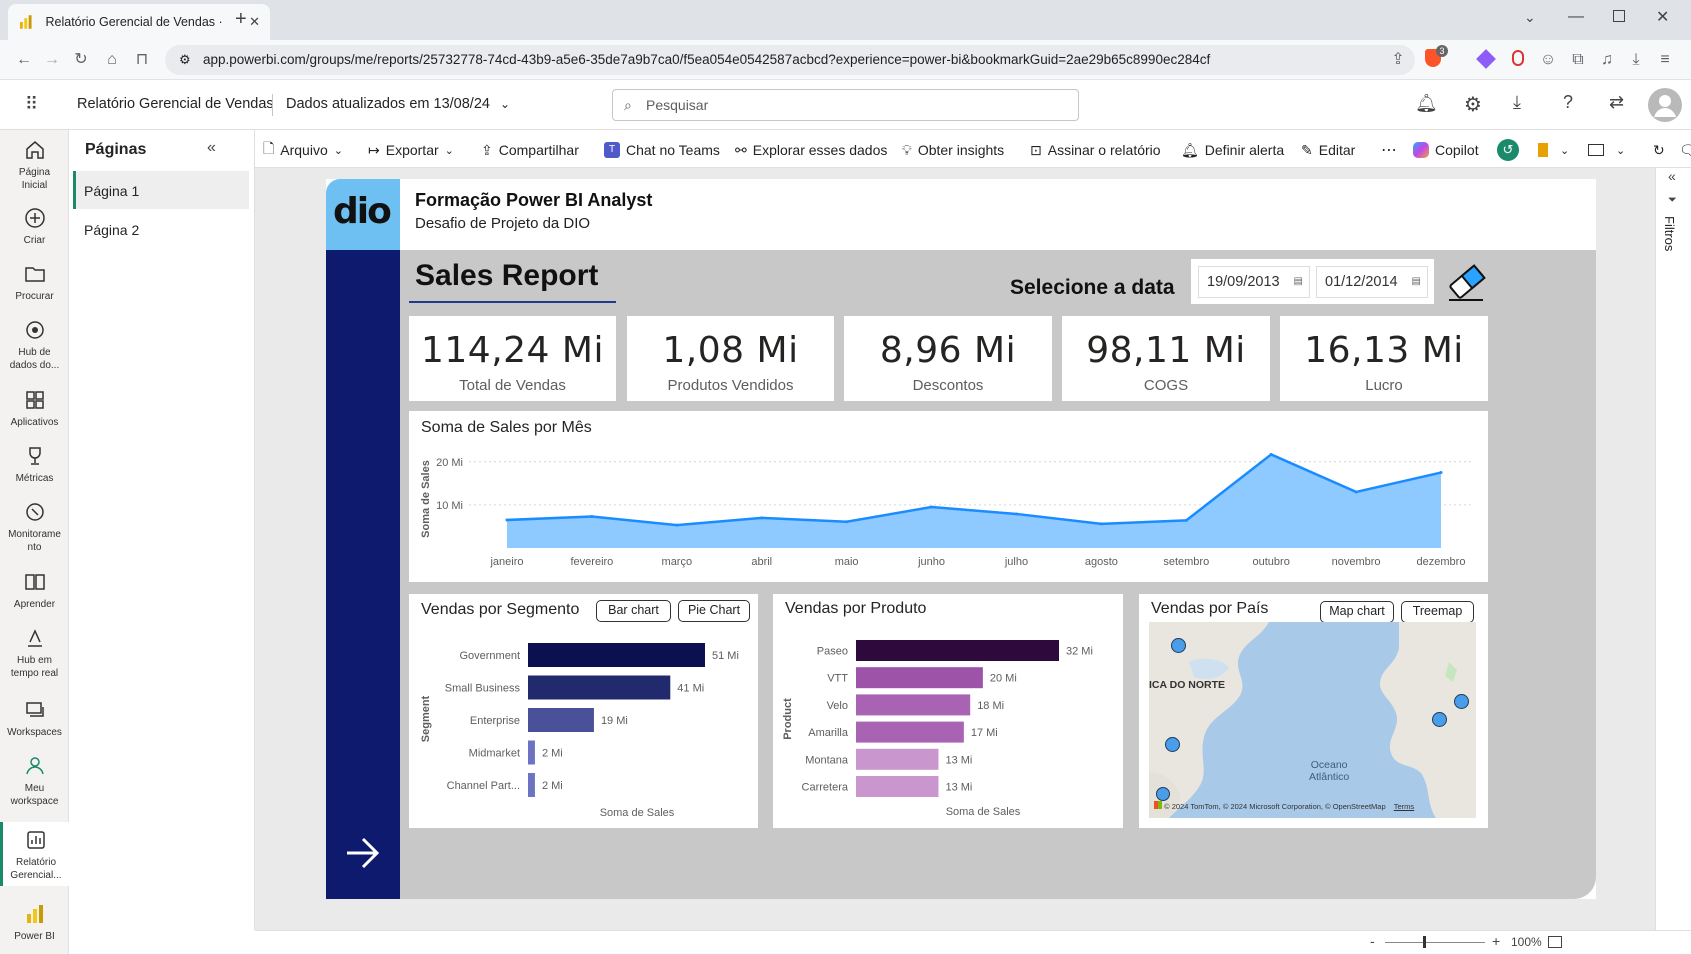 Image resolution: width=1691 pixels, height=954 pixels. Describe the element at coordinates (1372, 282) in the screenshot. I see `end-date-input: 01/12/2014 ▤` at that location.